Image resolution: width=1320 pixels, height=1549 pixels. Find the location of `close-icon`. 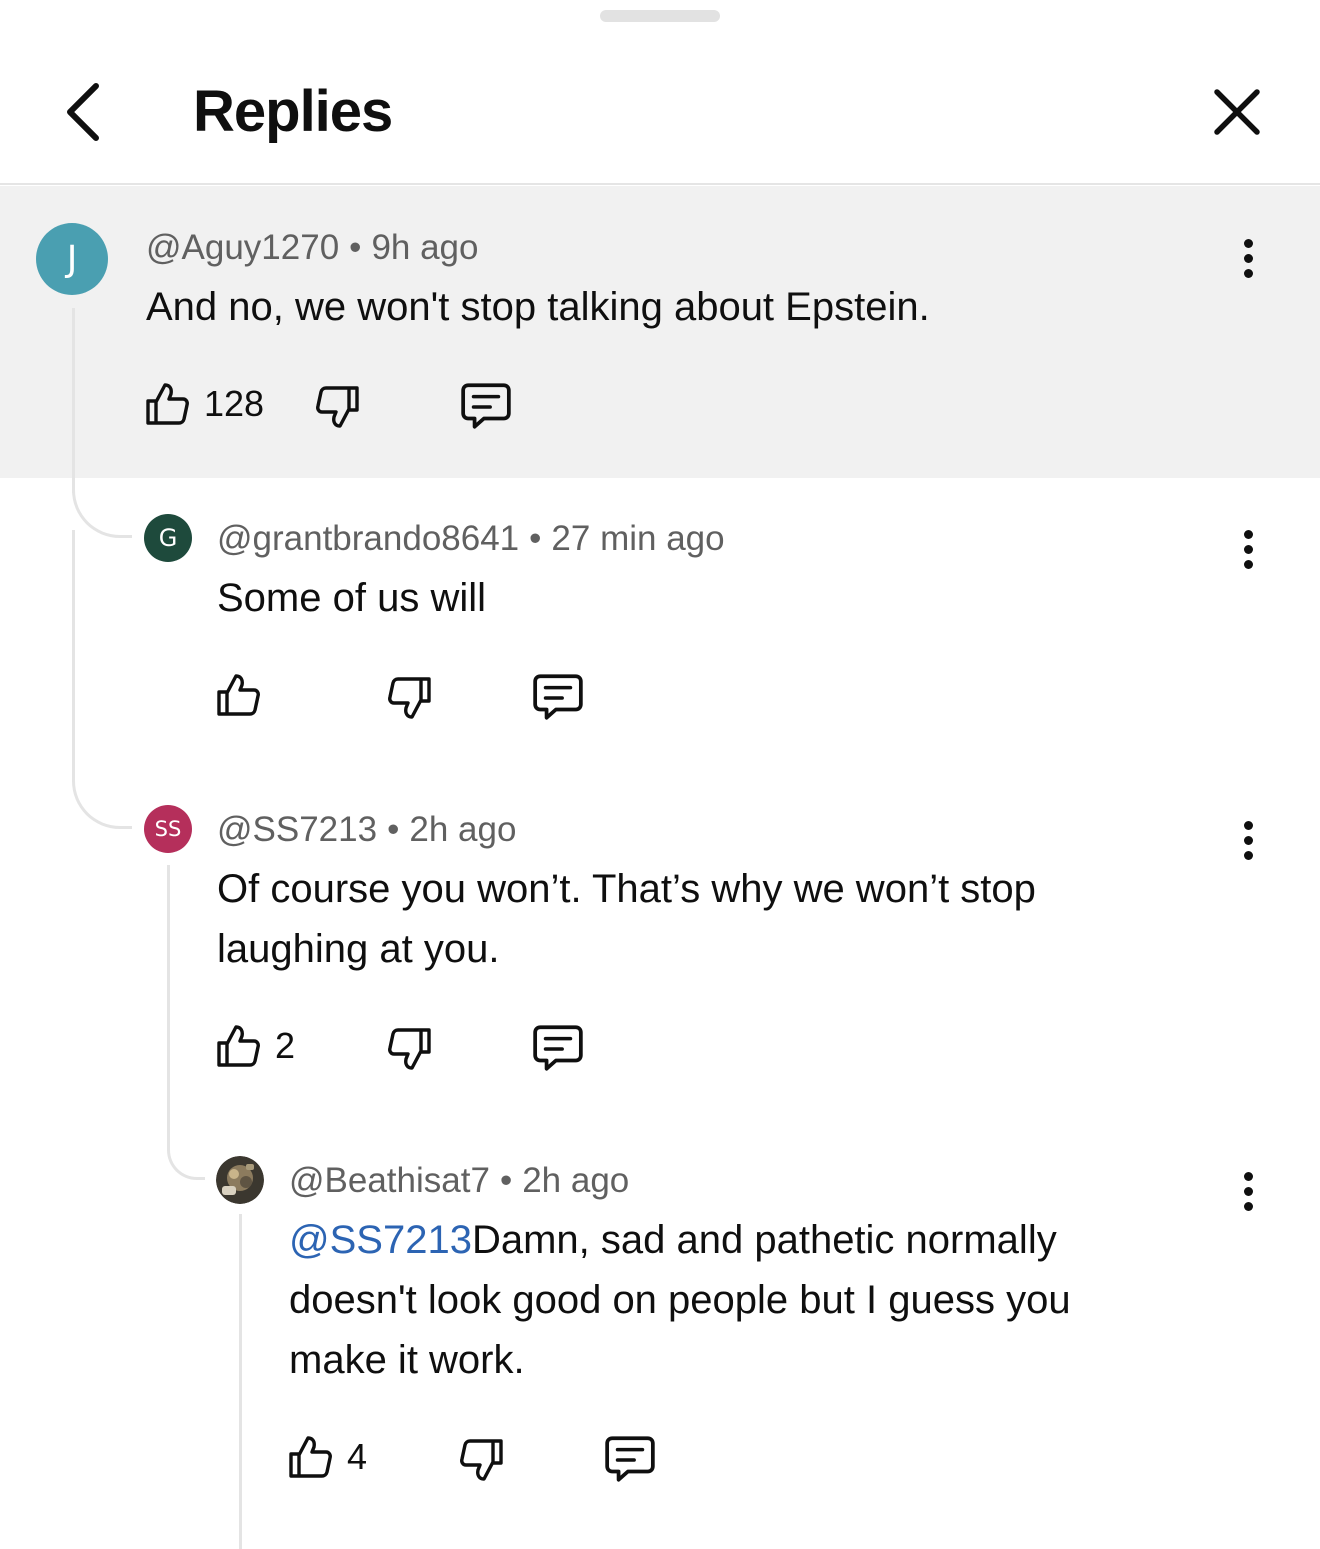

close-icon is located at coordinates (1237, 112).